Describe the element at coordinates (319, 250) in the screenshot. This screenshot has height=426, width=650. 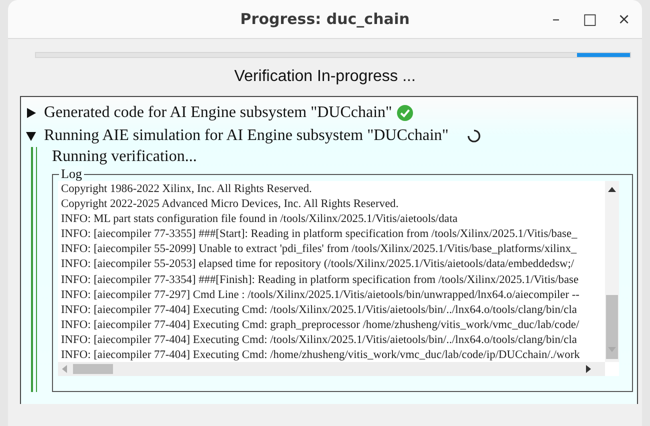
I see `log-line: INFO: [aiecompiler 55-2099] Unable to extract 'pdi_files' from /tools/Xilinx/2025.1/Vitis/base_platforms/xilinx_` at that location.